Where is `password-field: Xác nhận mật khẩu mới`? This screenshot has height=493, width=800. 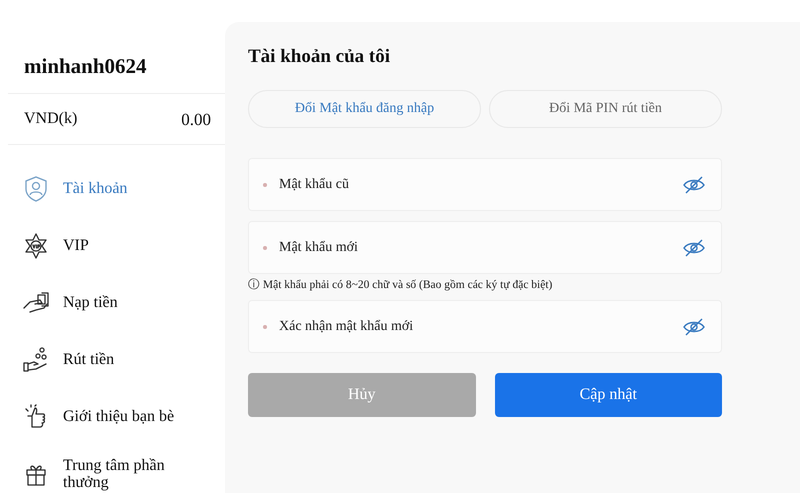 password-field: Xác nhận mật khẩu mới is located at coordinates (485, 326).